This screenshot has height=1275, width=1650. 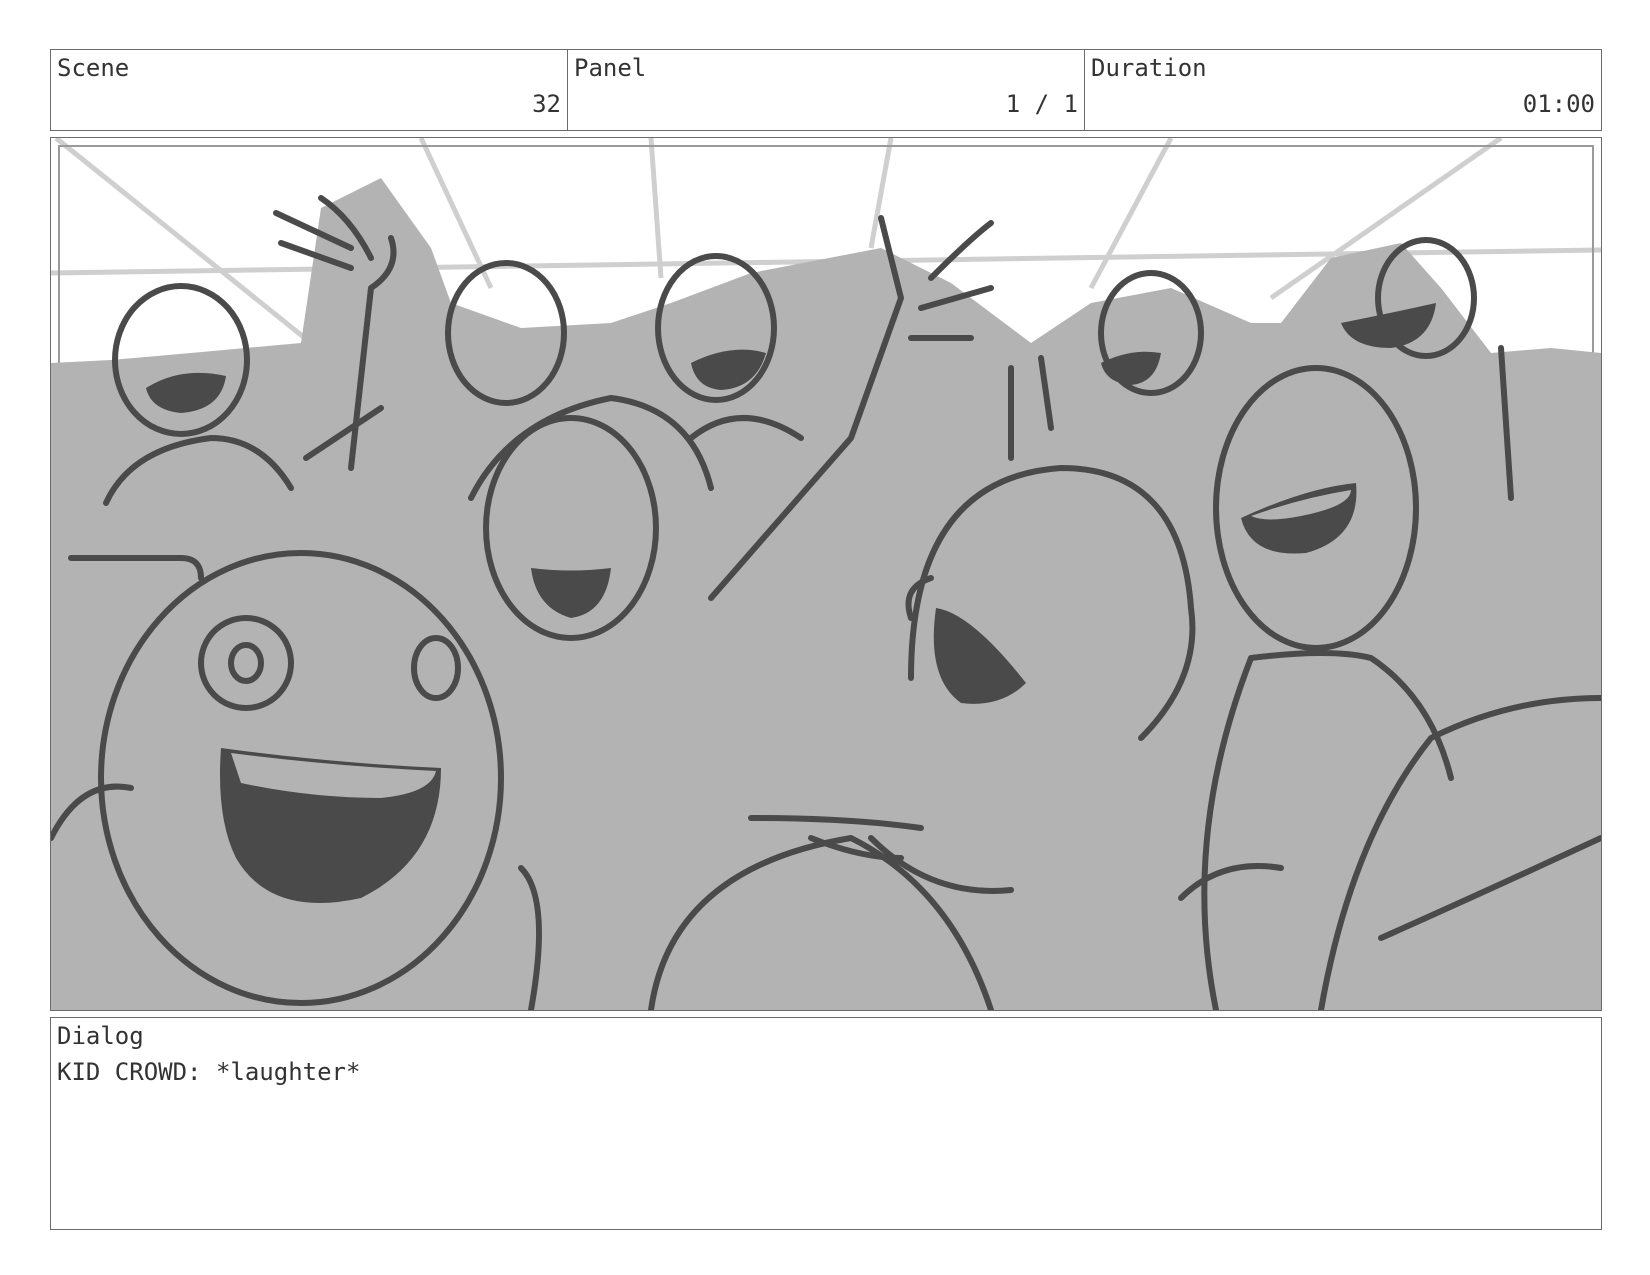 What do you see at coordinates (100, 1036) in the screenshot?
I see `dialog-label: Dialog` at bounding box center [100, 1036].